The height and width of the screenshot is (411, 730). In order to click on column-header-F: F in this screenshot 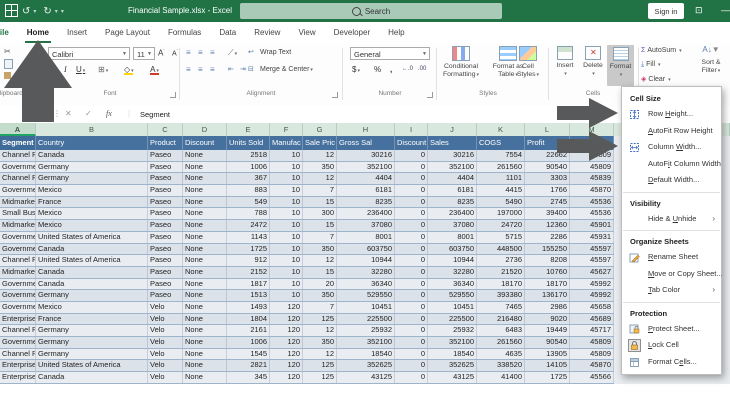, I will do `click(286, 129)`.